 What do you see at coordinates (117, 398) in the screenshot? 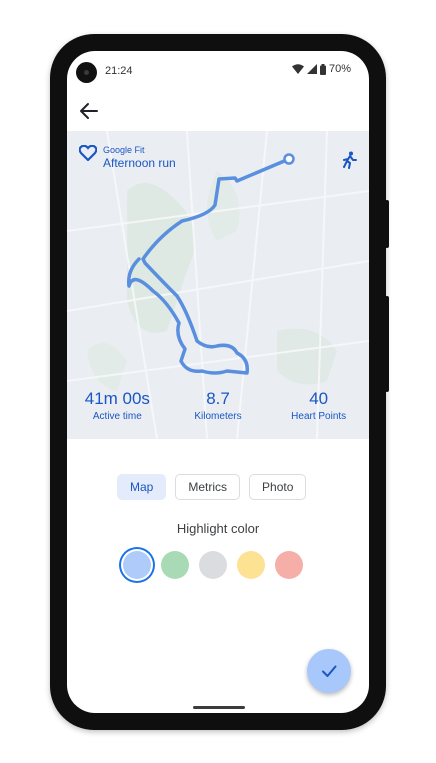
I see `stat-value: 41m 00s` at bounding box center [117, 398].